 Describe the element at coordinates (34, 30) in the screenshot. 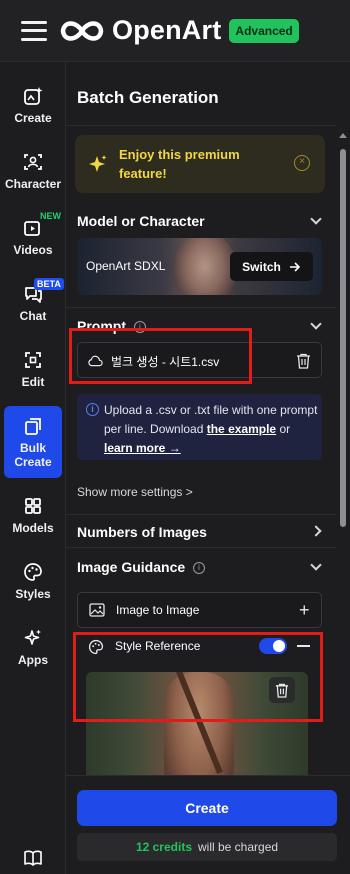

I see `menu-icon` at that location.